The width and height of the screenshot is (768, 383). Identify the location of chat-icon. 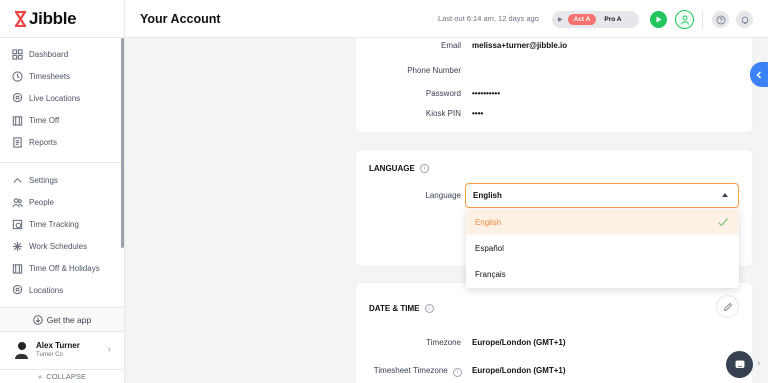
(739, 364).